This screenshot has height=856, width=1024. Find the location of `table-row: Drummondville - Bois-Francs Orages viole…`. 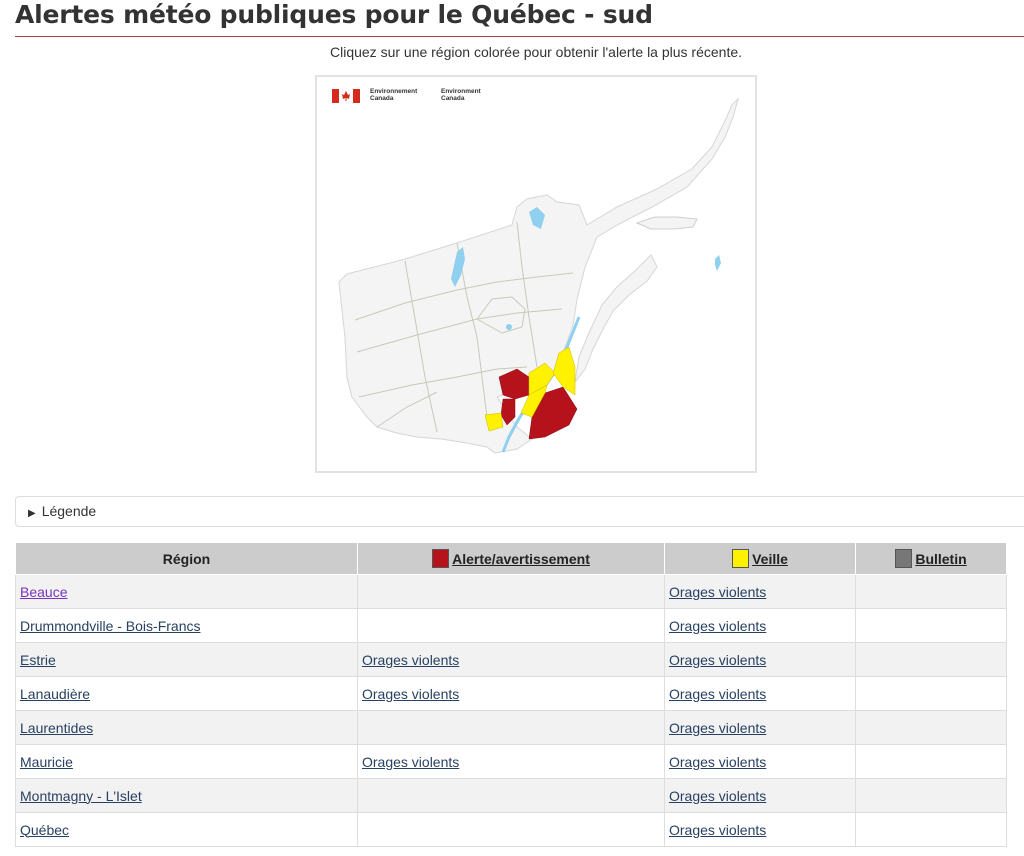

table-row: Drummondville - Bois-Francs Orages viole… is located at coordinates (511, 625).